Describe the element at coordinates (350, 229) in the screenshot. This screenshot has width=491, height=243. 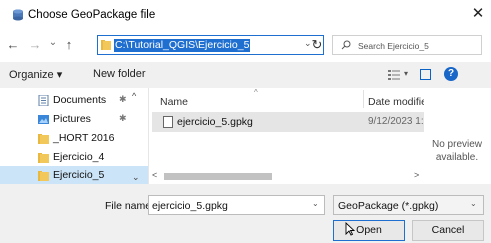
I see `mouse-pointer-icon` at that location.